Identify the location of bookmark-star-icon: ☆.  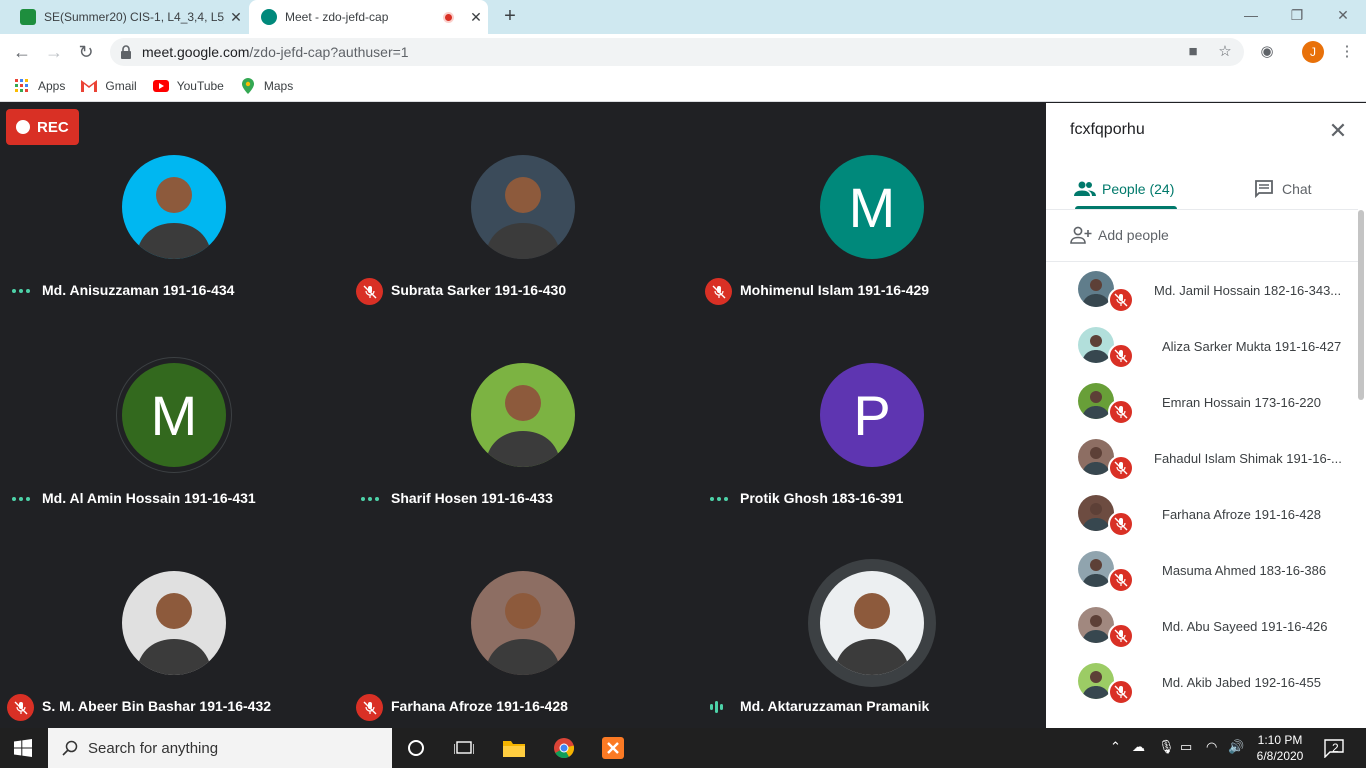
(1225, 52).